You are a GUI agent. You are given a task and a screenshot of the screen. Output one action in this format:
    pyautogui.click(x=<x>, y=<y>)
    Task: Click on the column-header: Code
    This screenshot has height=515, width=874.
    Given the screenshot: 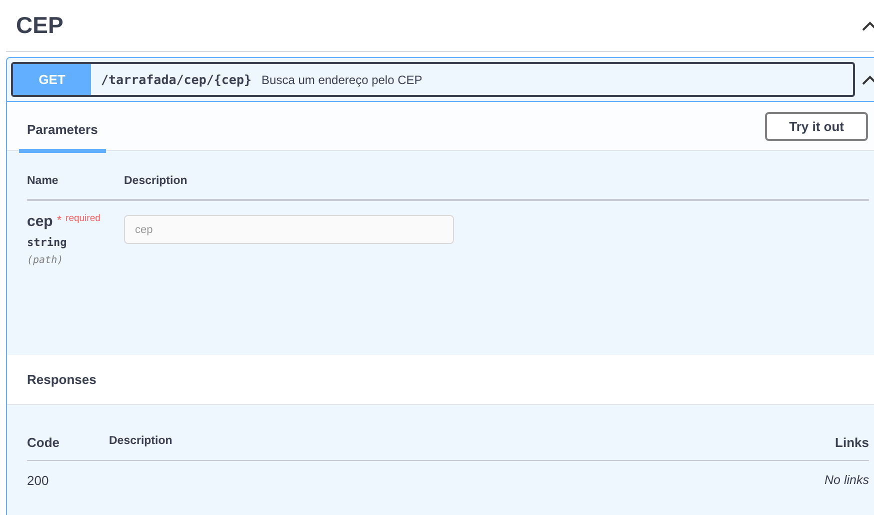 What is the action you would take?
    pyautogui.click(x=43, y=442)
    